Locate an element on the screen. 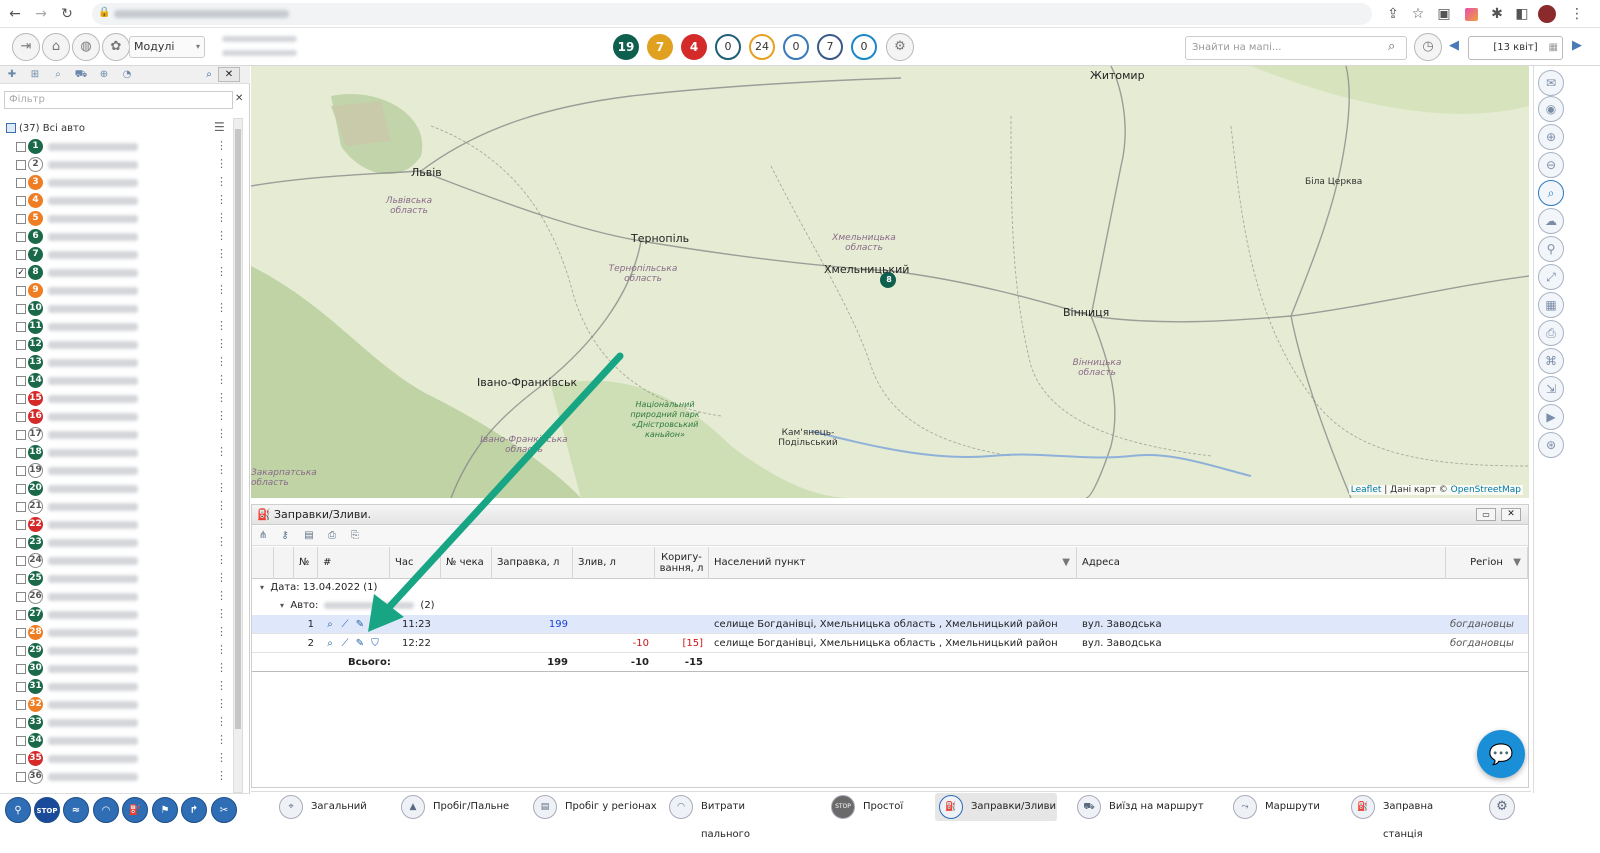 This screenshot has width=1600, height=853. vehicle-list-item: 11 ⋮ is located at coordinates (125, 327).